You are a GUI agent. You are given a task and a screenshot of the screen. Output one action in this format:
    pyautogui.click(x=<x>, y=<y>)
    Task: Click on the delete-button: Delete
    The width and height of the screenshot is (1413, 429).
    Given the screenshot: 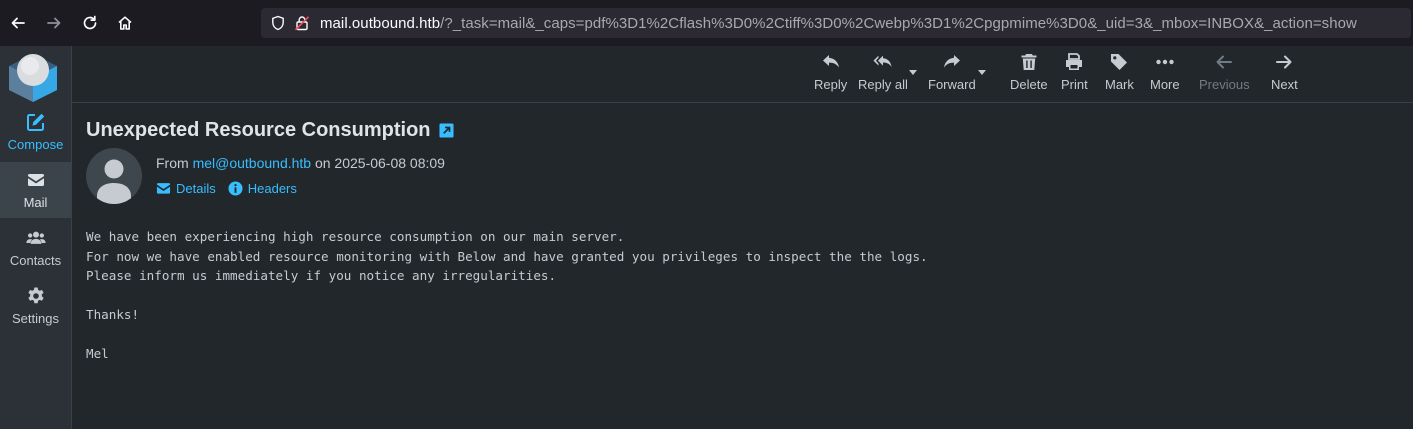 What is the action you would take?
    pyautogui.click(x=1029, y=75)
    